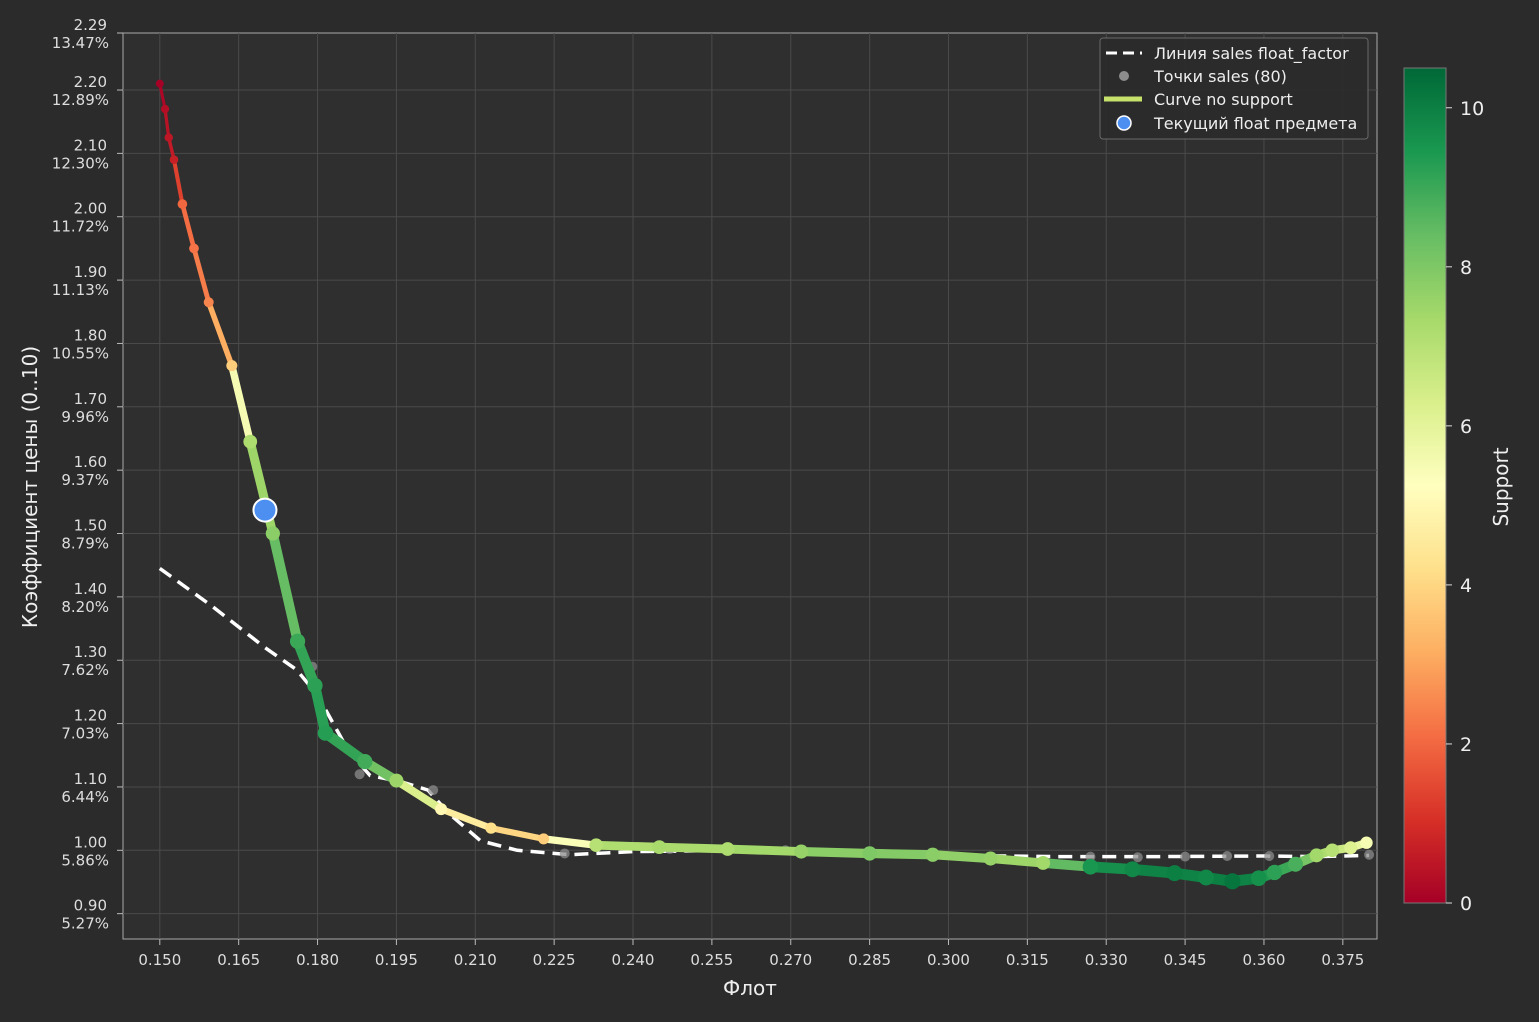  Describe the element at coordinates (90, 842) in the screenshot. I see `y-tick-label: 1.00` at that location.